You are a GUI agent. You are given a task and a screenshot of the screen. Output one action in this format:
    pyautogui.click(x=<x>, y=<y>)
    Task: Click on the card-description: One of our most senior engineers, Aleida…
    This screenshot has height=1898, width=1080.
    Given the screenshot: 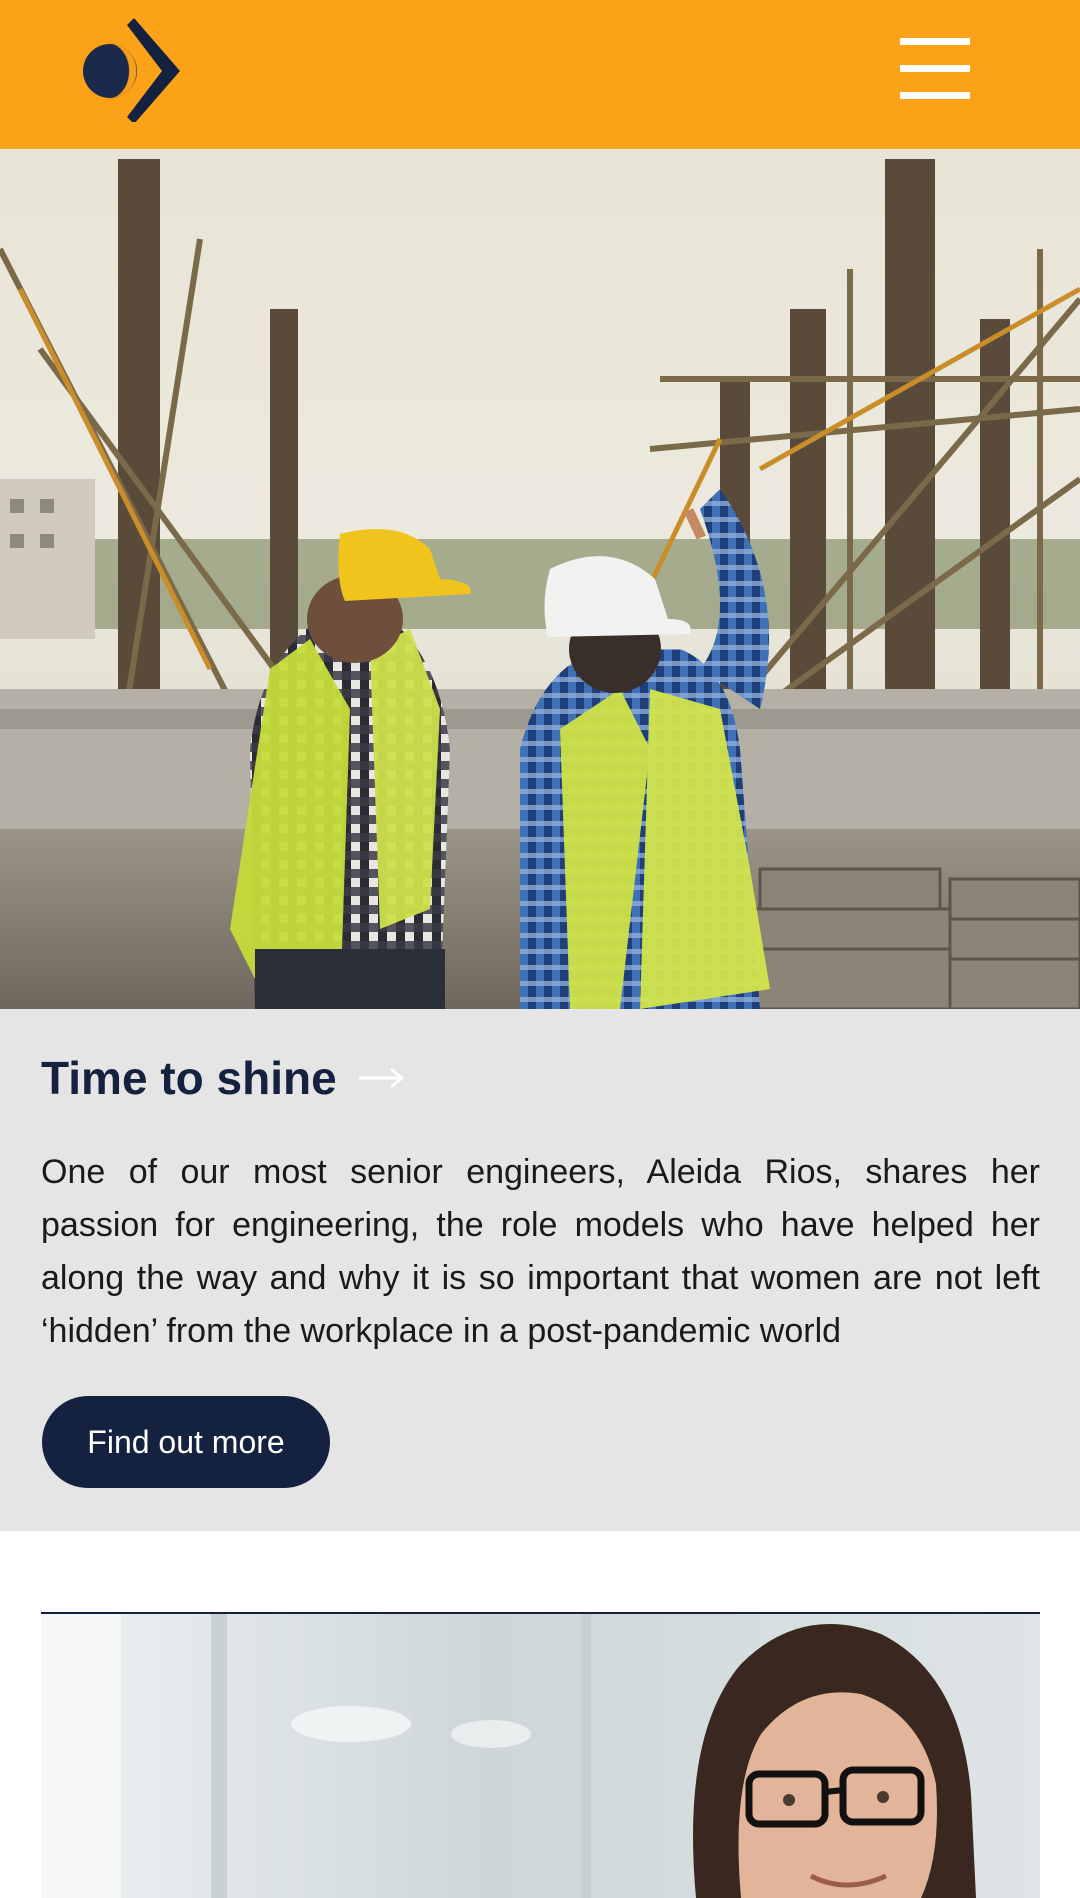 What is the action you would take?
    pyautogui.click(x=540, y=1251)
    